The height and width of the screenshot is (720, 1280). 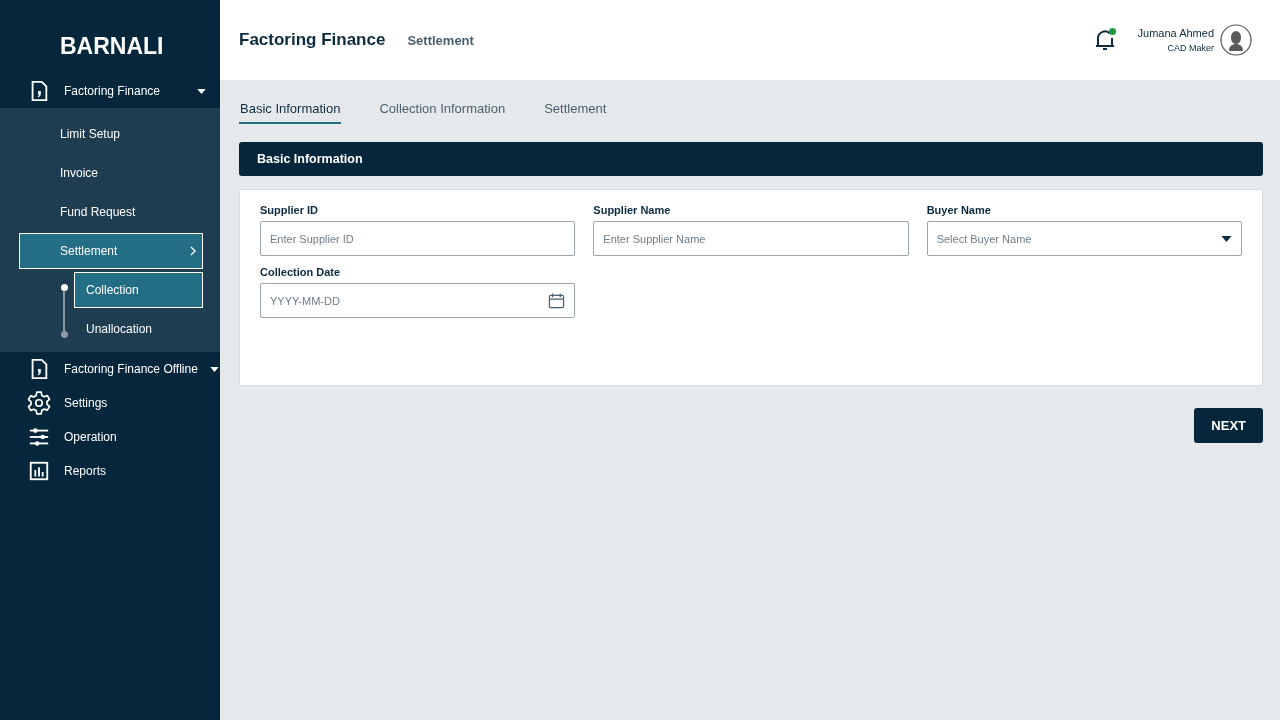 I want to click on settings-icon, so click(x=39, y=403).